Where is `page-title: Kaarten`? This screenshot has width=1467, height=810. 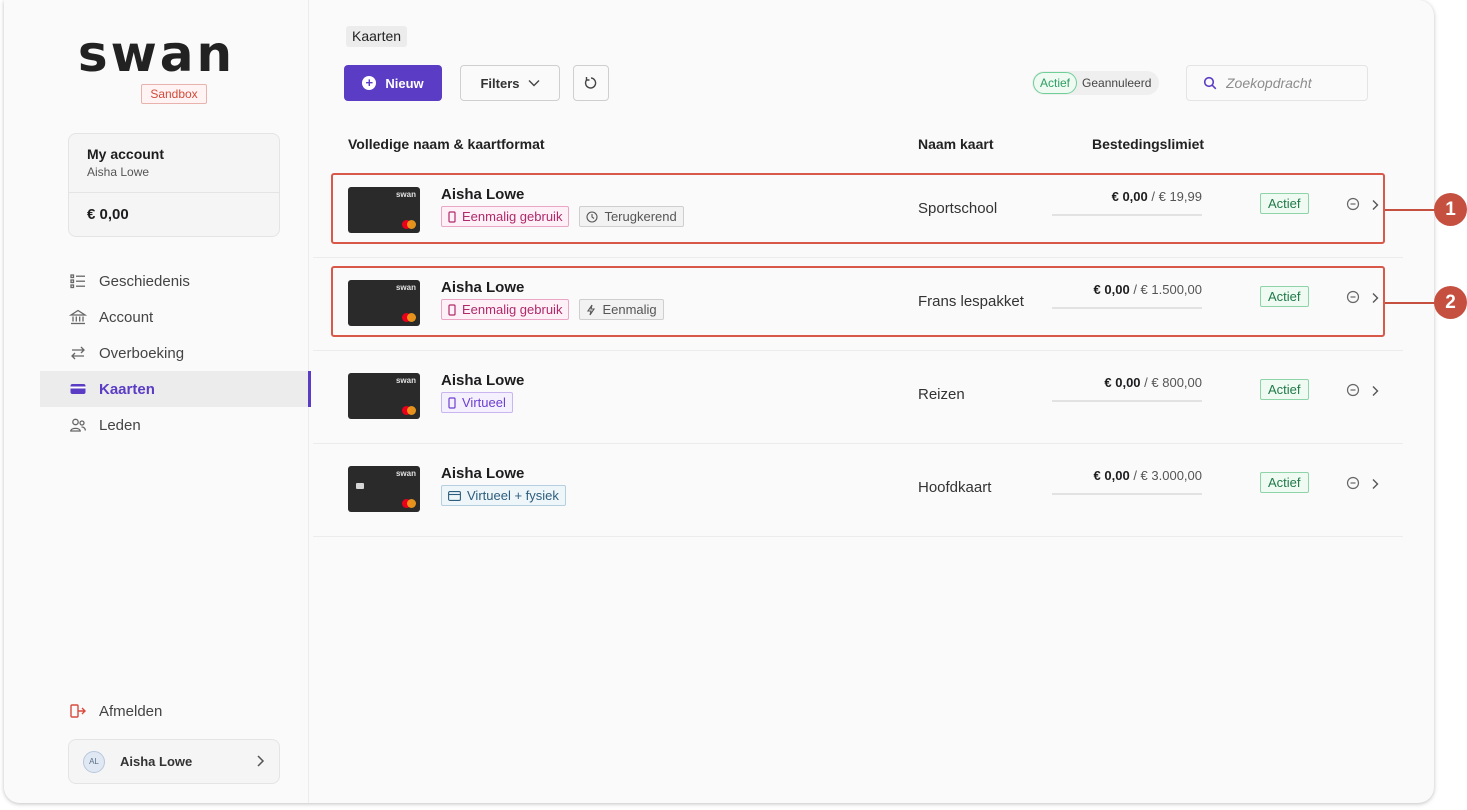
page-title: Kaarten is located at coordinates (377, 36).